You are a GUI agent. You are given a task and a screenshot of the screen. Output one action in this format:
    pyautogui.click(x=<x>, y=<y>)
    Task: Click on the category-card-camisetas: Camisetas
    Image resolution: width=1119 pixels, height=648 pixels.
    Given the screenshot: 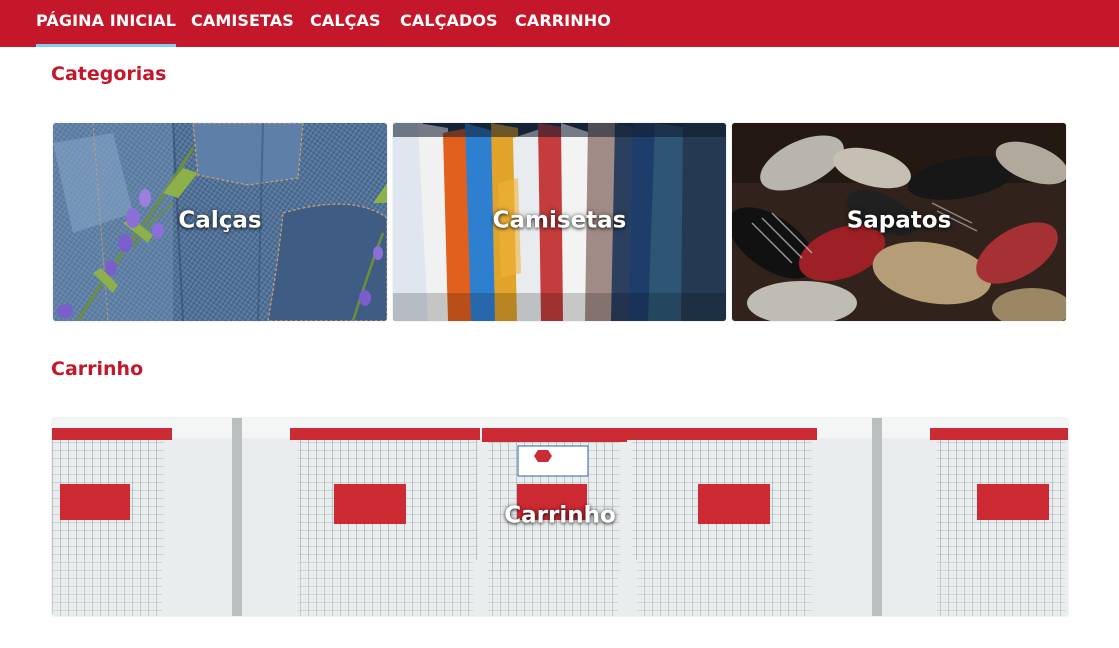 What is the action you would take?
    pyautogui.click(x=559, y=222)
    